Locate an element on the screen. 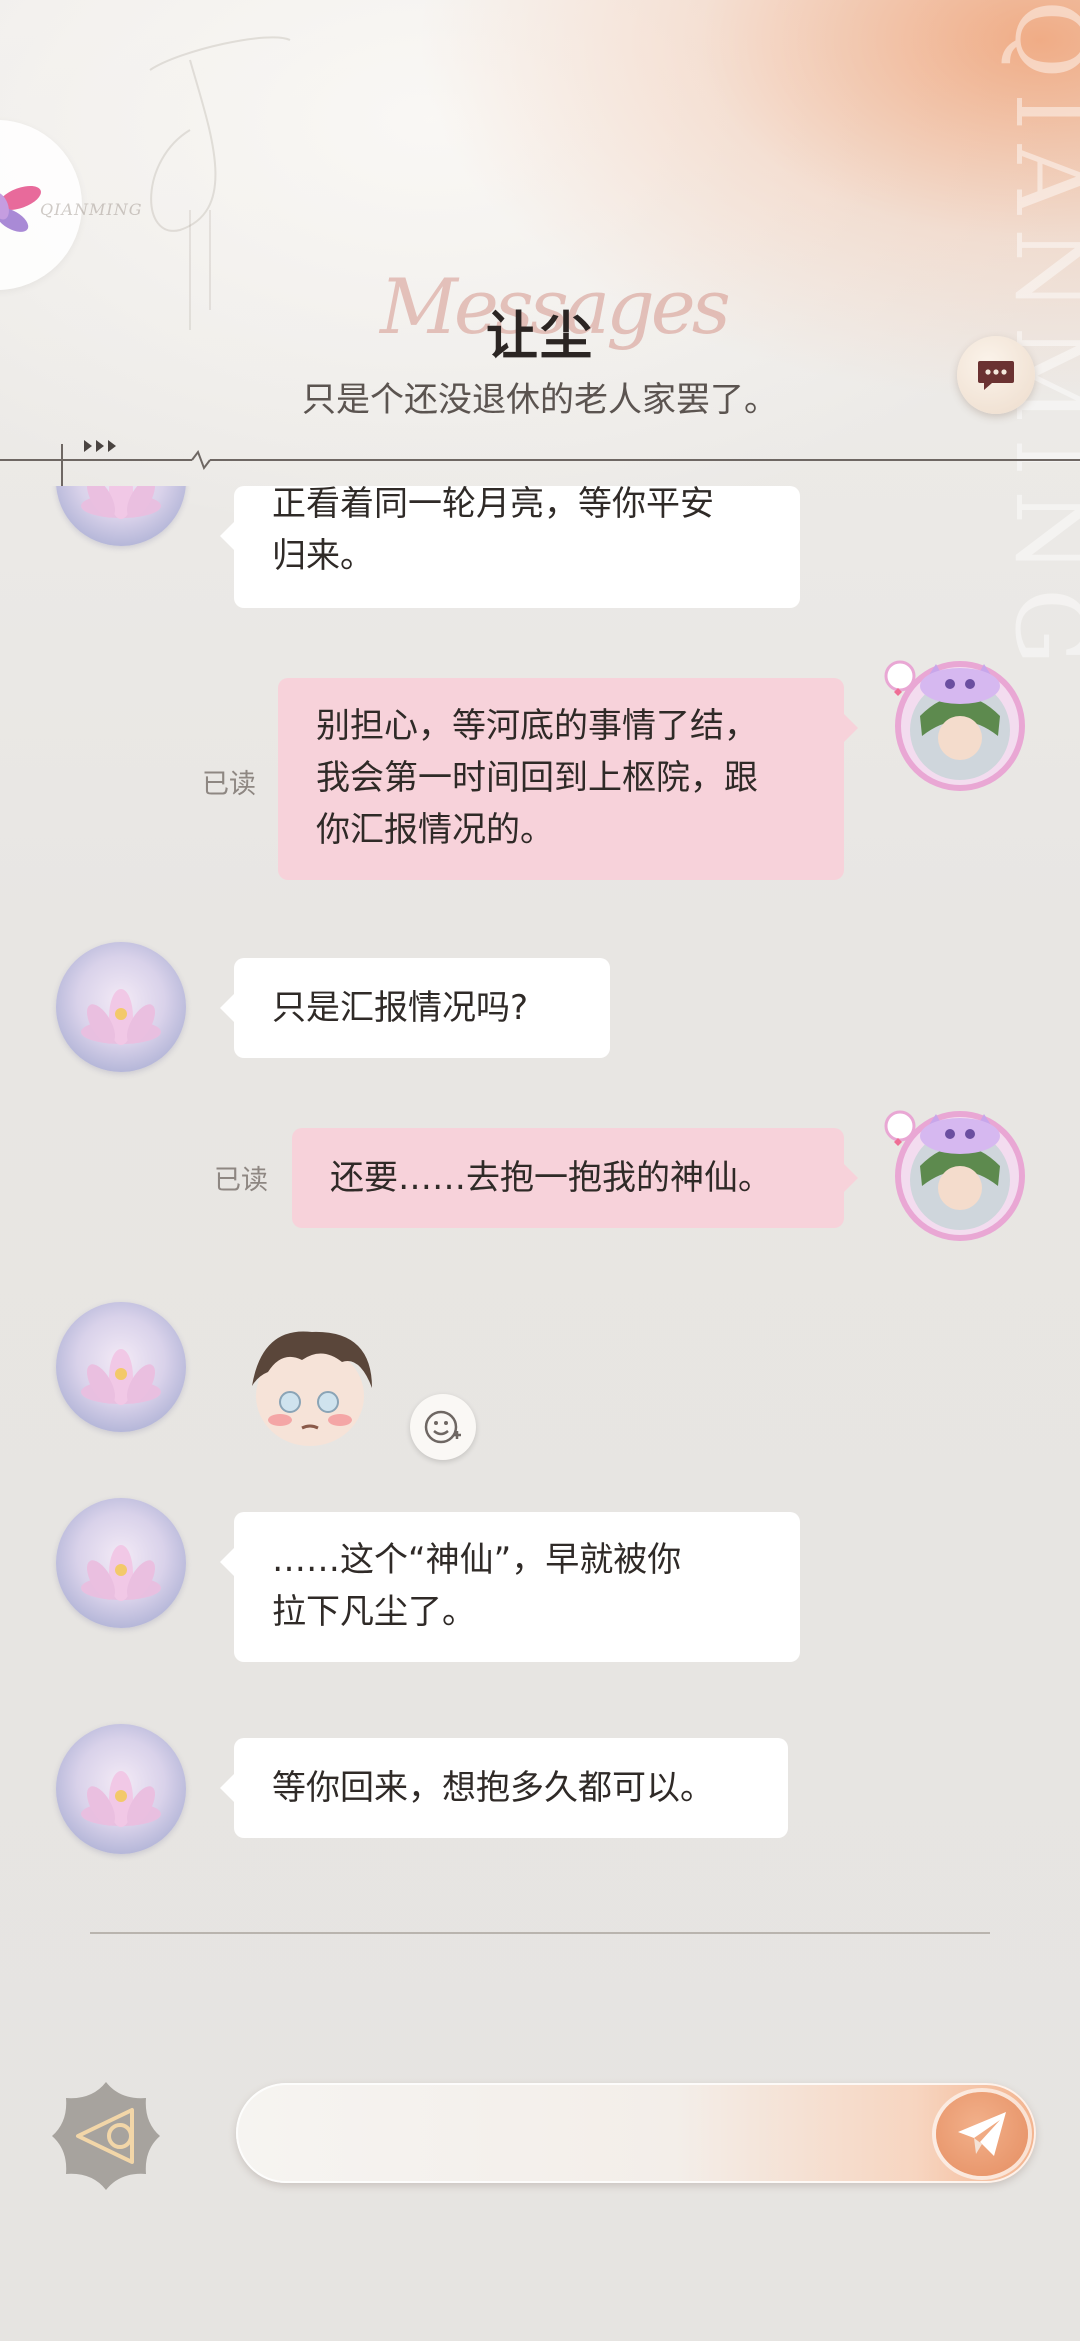 Image resolution: width=1080 pixels, height=2341 pixels. message-text: 等你回来，想抱多久都可以。 is located at coordinates (493, 1788).